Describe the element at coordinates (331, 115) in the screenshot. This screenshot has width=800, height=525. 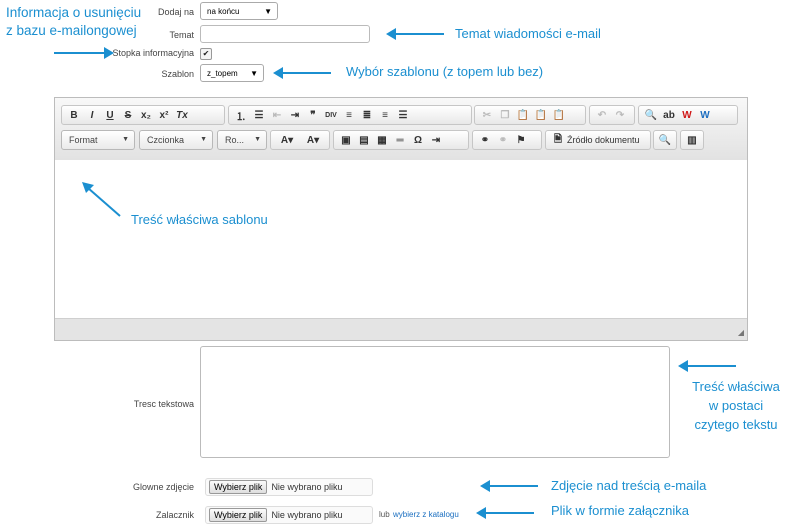
I see `div-container-icon: DIV` at that location.